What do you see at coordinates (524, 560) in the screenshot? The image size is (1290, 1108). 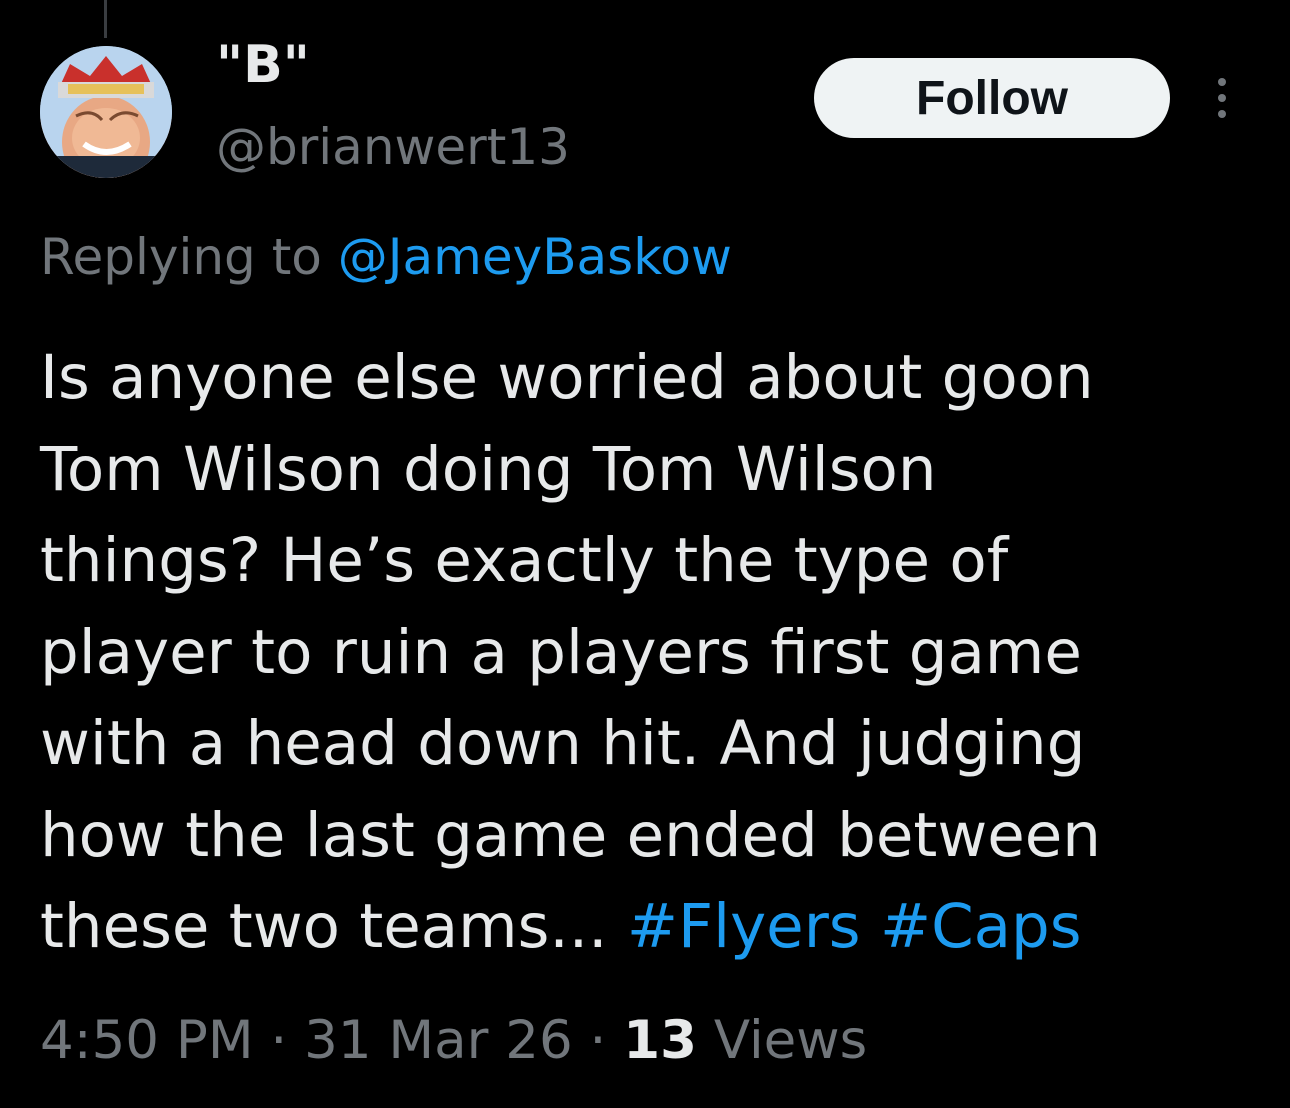 I see `tweet-text-line: things? He’s exactly the type of` at bounding box center [524, 560].